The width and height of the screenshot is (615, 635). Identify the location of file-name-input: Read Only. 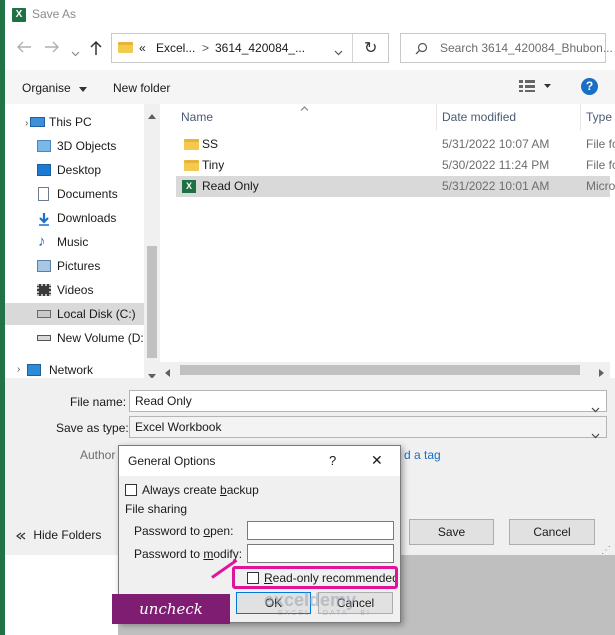
(368, 401).